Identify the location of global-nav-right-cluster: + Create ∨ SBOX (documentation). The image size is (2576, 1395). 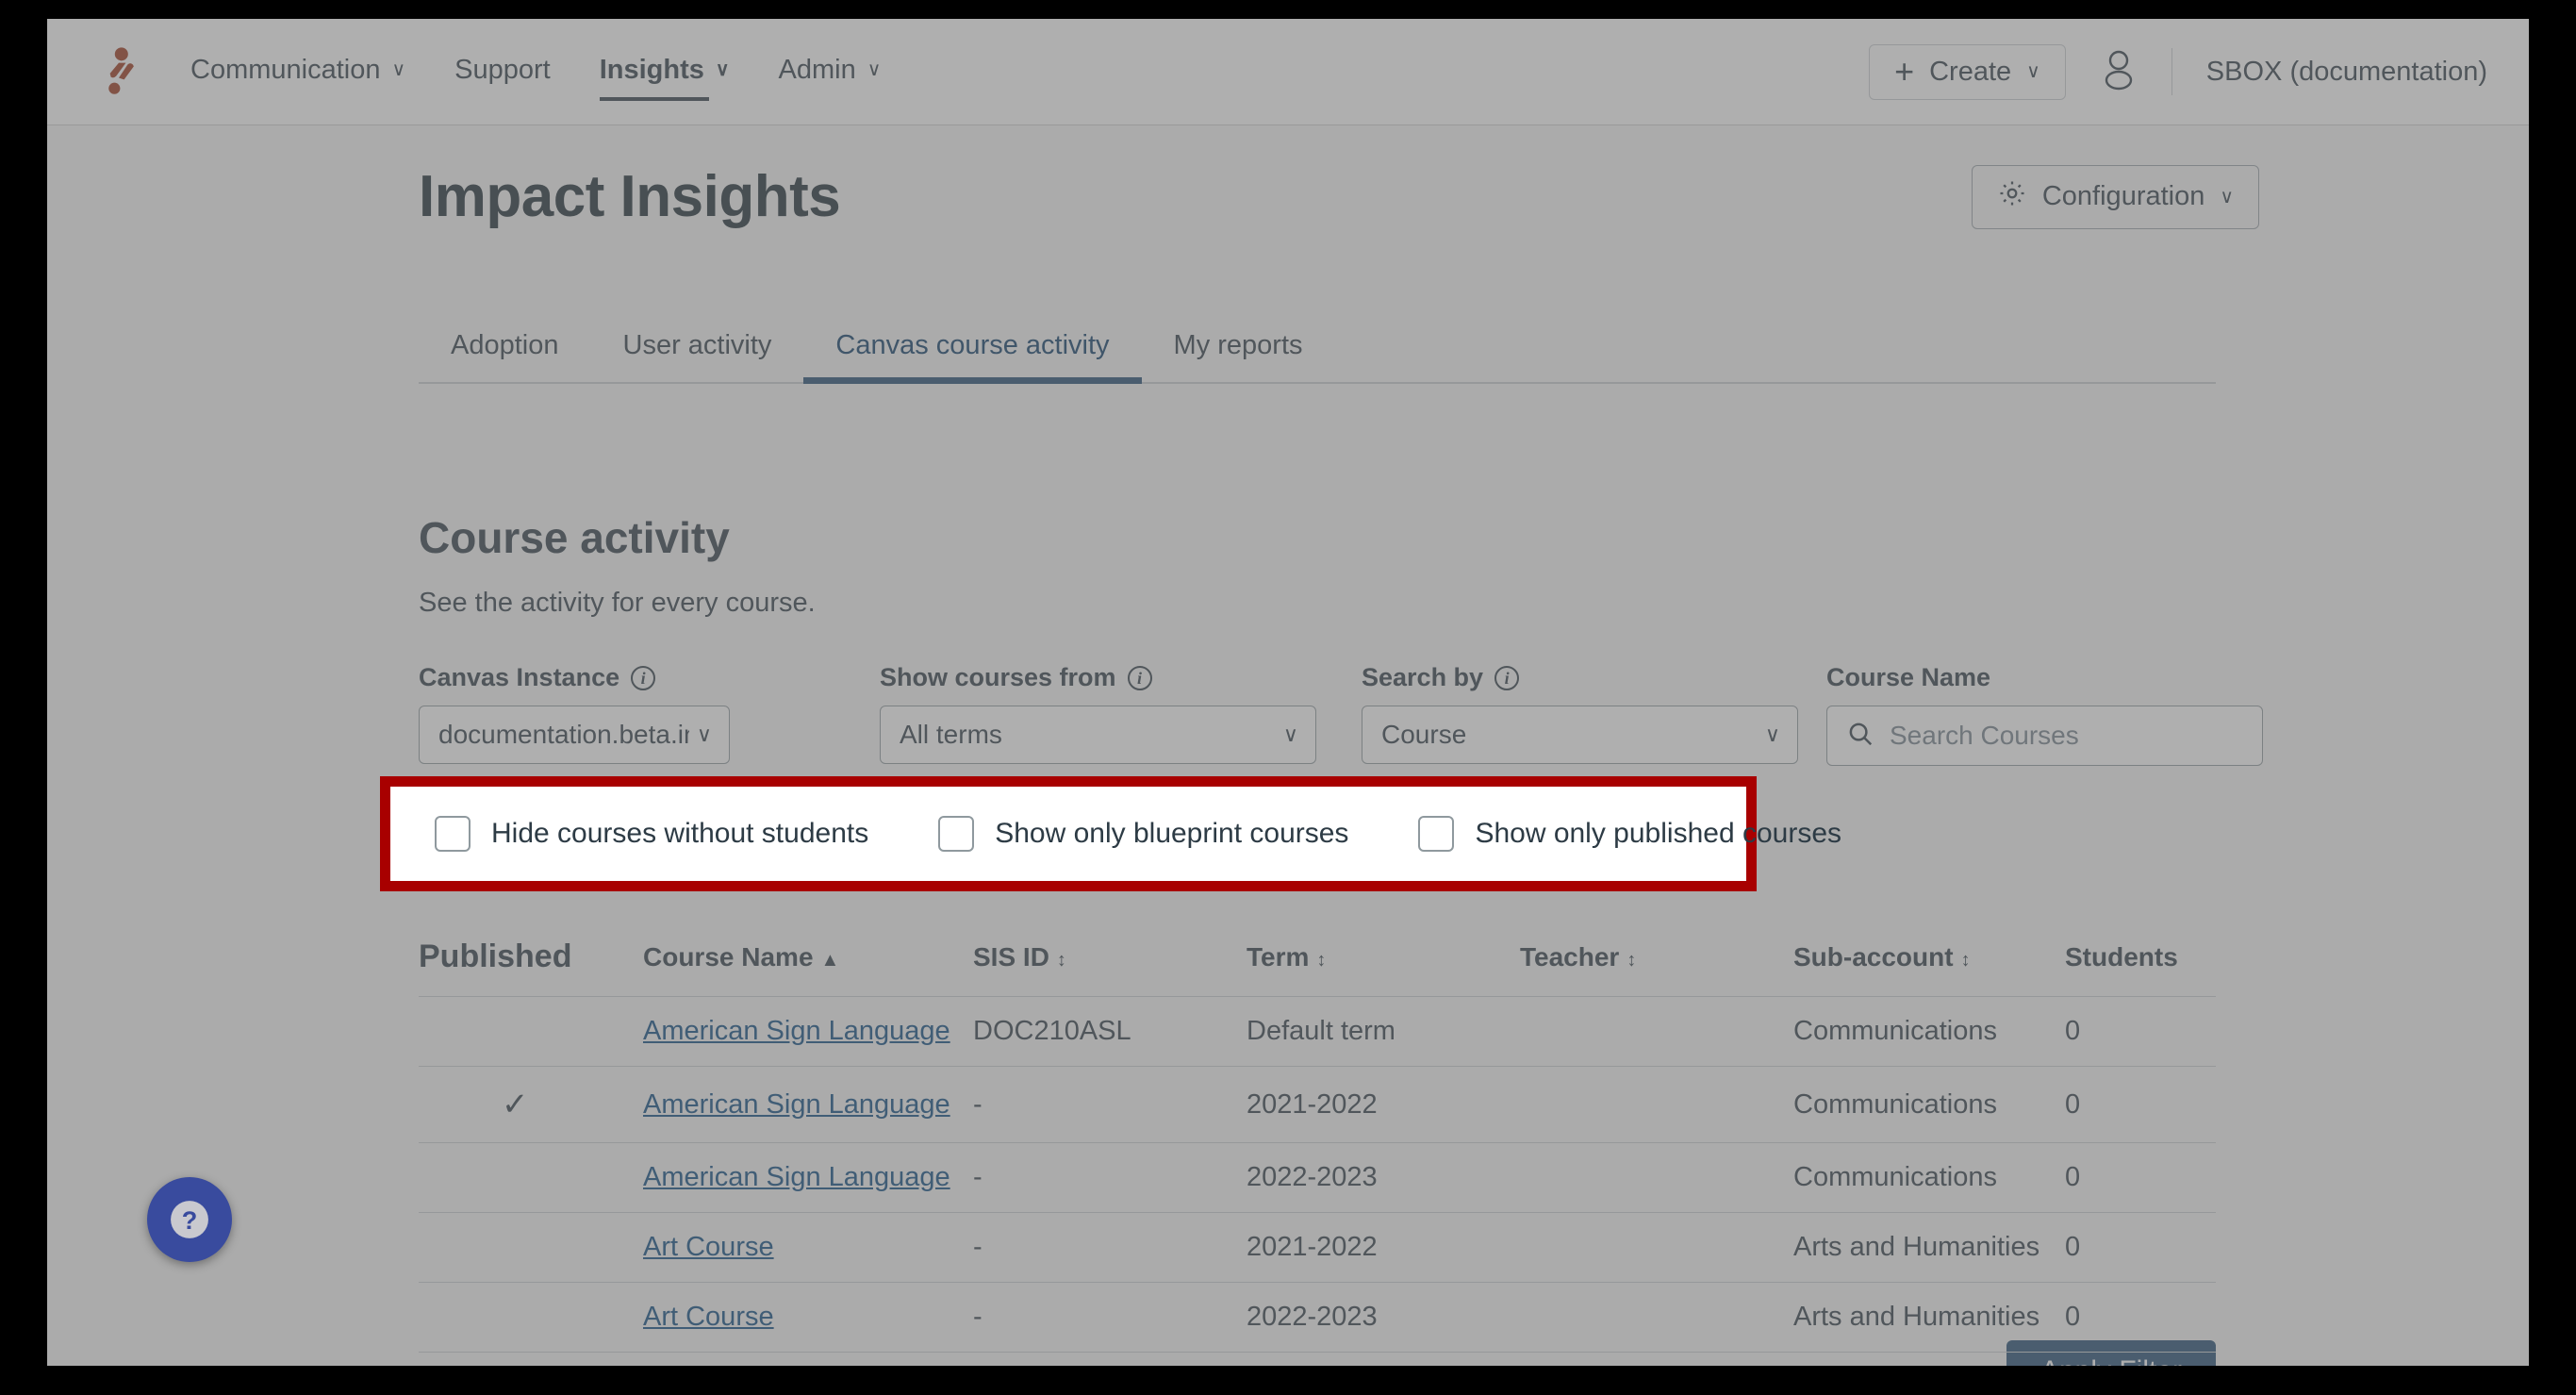
(2199, 71).